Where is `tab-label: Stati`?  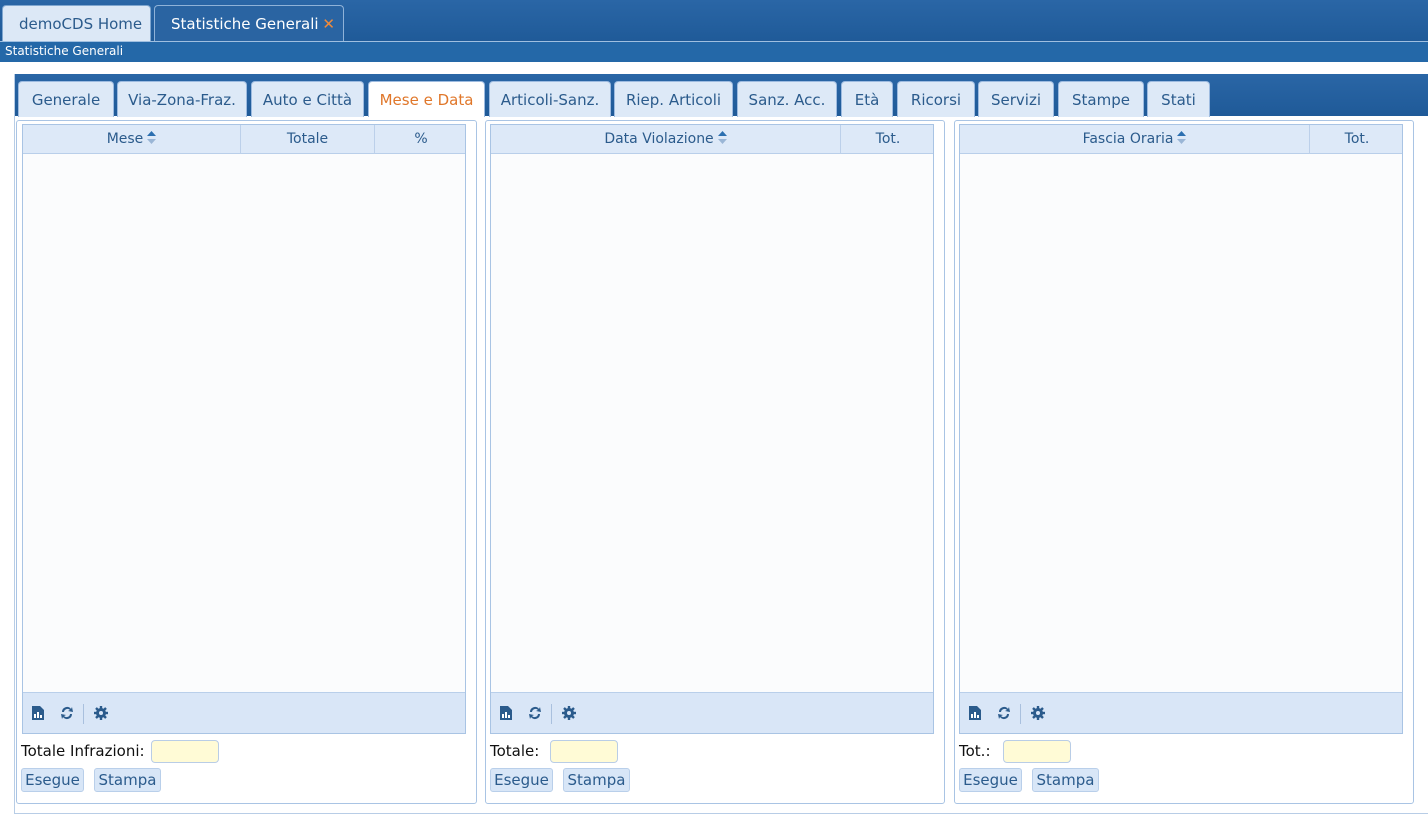
tab-label: Stati is located at coordinates (1178, 100).